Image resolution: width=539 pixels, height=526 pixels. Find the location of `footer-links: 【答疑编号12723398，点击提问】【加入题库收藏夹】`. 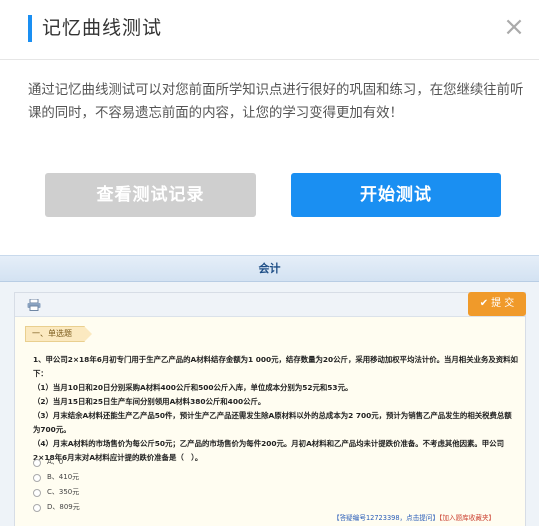

footer-links: 【答疑编号12723398，点击提问】【加入题库收藏夹】 is located at coordinates (414, 517).